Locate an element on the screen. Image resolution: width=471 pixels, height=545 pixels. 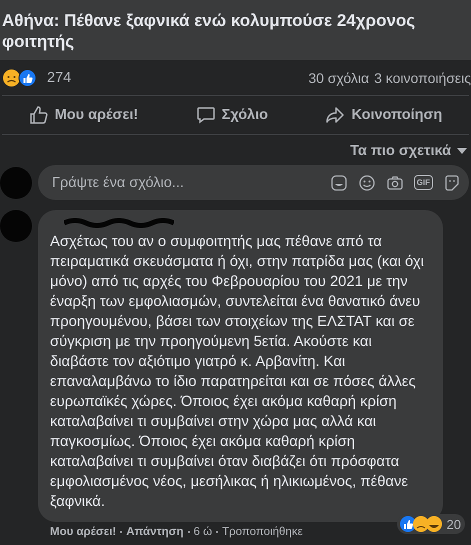
share-button: Κοινοποίηση is located at coordinates (383, 115).